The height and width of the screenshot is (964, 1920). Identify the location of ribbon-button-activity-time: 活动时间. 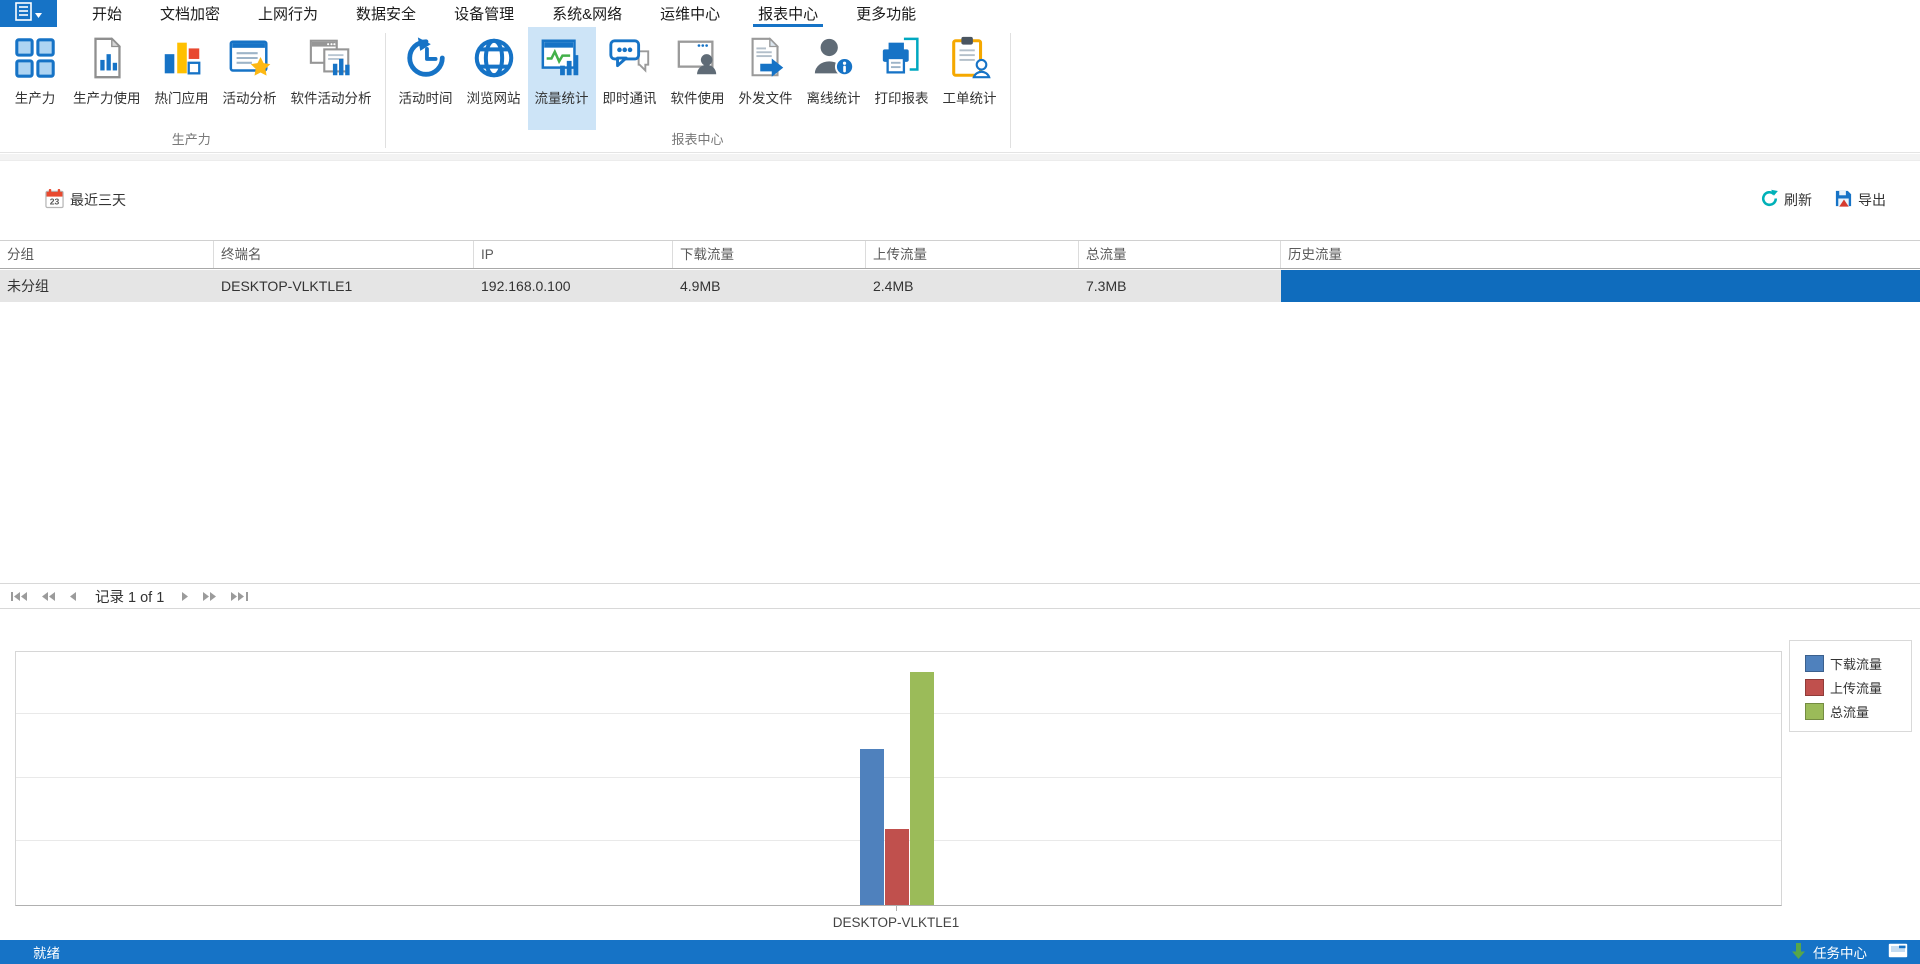
(426, 78).